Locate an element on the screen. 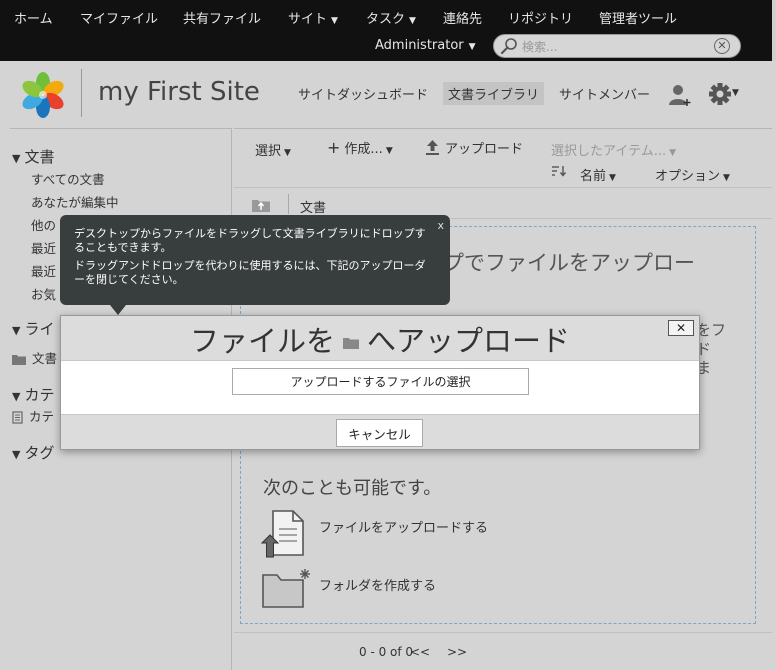 The image size is (776, 670). topnav-tasks-label: タスク is located at coordinates (386, 19).